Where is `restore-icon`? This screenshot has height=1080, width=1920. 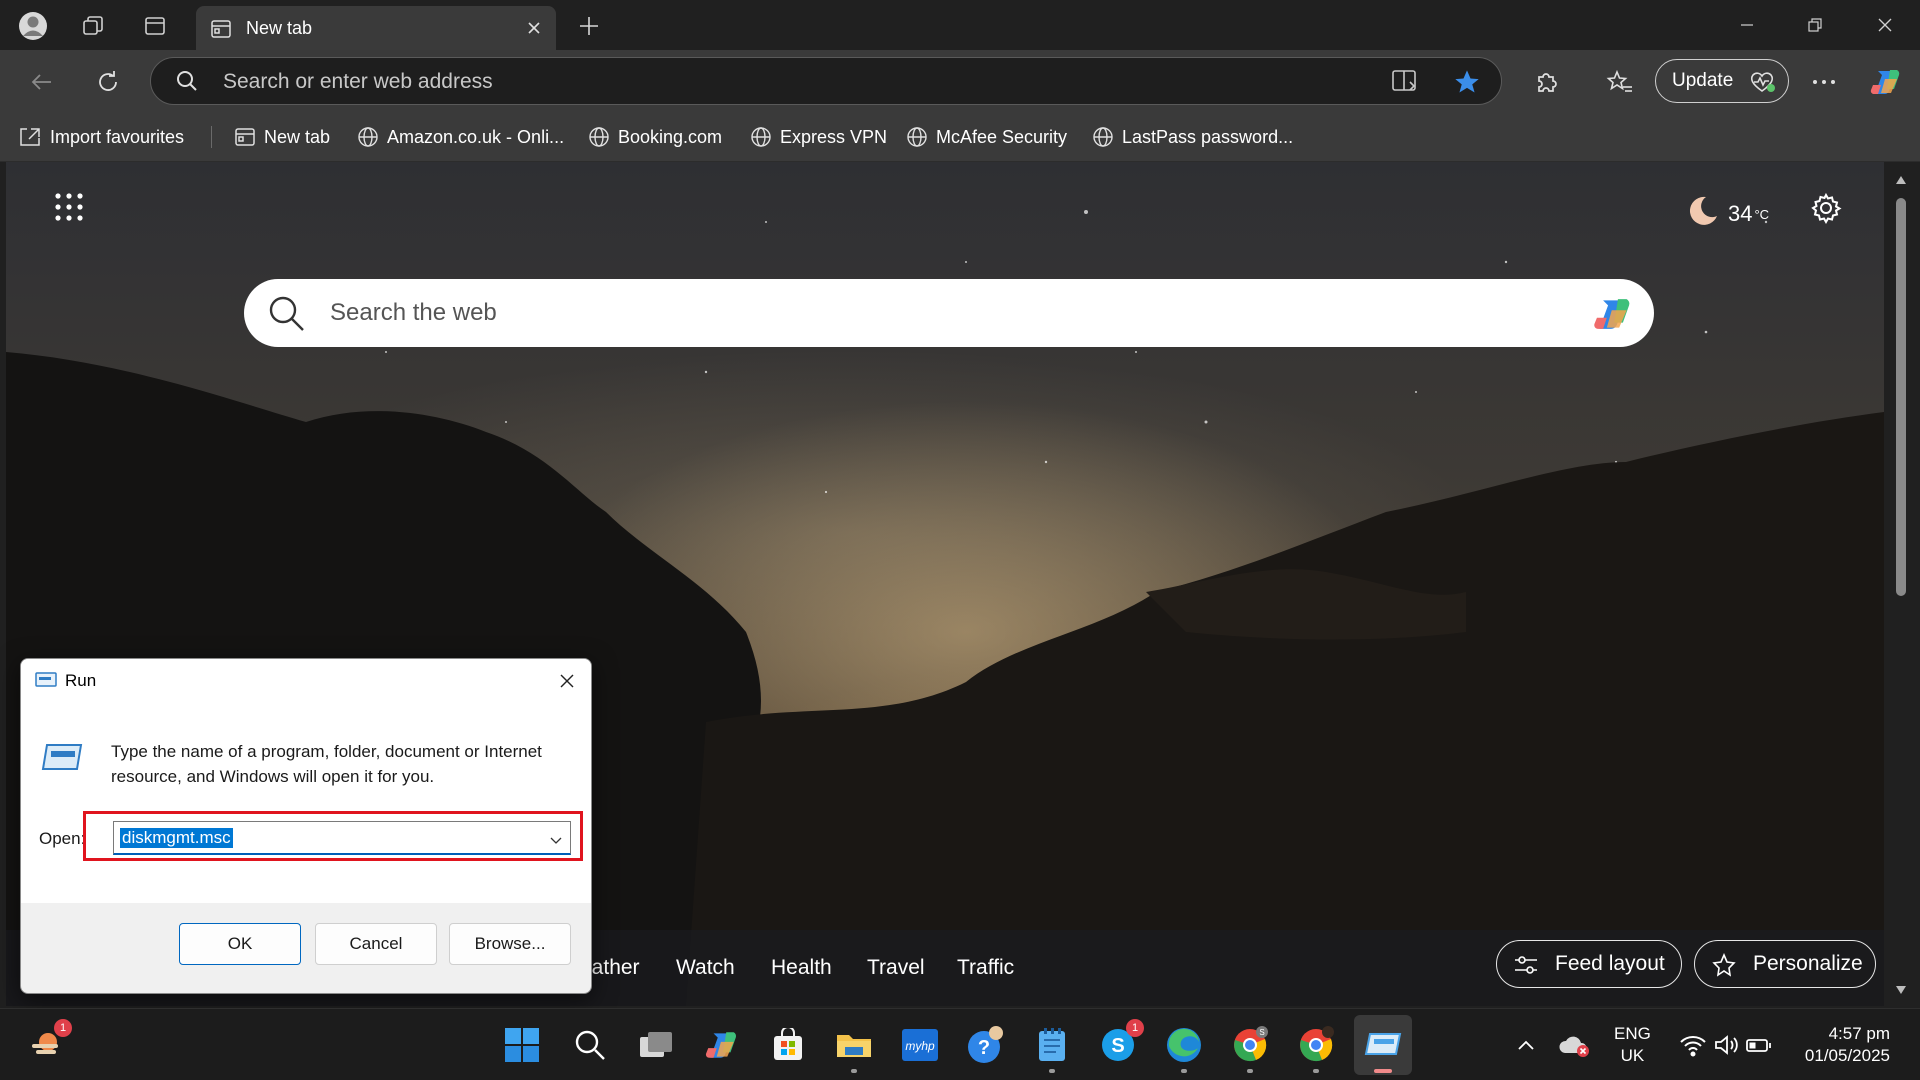 restore-icon is located at coordinates (1815, 25).